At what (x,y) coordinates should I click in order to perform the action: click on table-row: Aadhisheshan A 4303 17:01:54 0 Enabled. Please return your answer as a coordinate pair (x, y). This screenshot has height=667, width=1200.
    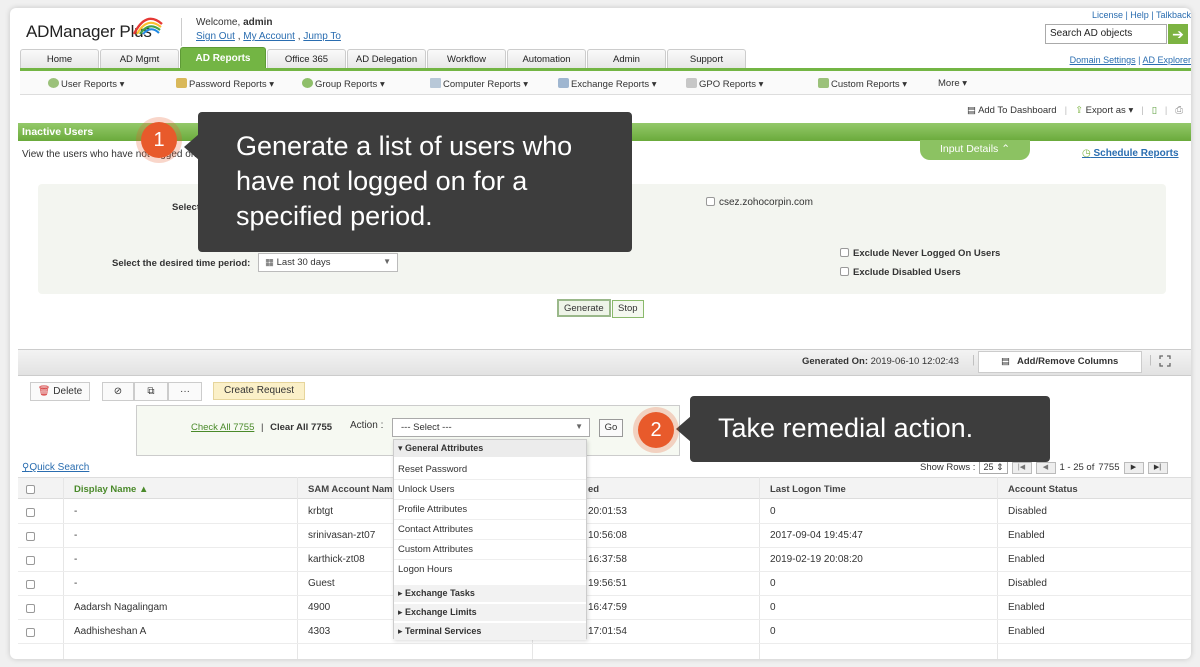
    Looking at the image, I should click on (604, 632).